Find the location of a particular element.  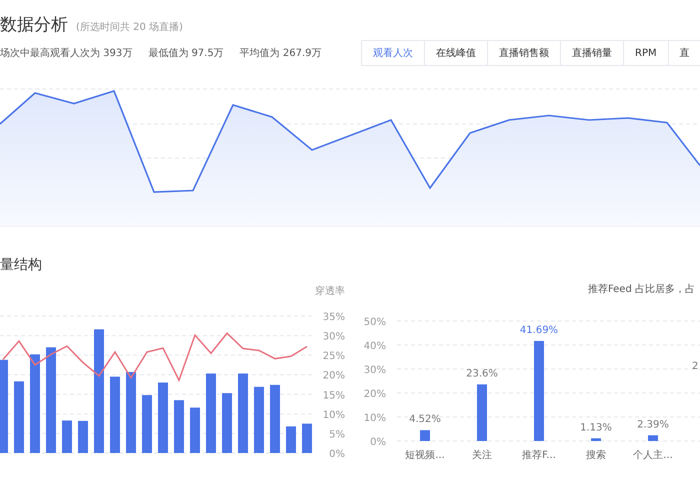

axis-label: 40% is located at coordinates (375, 346).